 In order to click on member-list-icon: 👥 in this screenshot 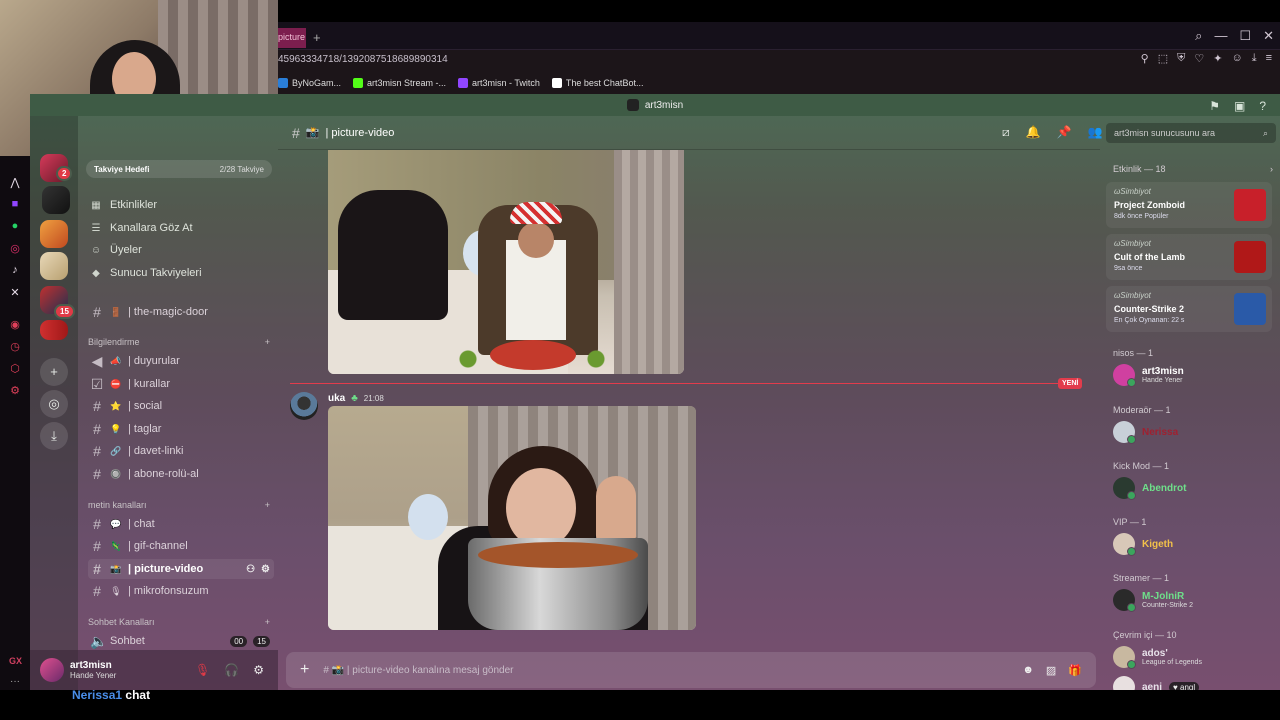, I will do `click(1095, 132)`.